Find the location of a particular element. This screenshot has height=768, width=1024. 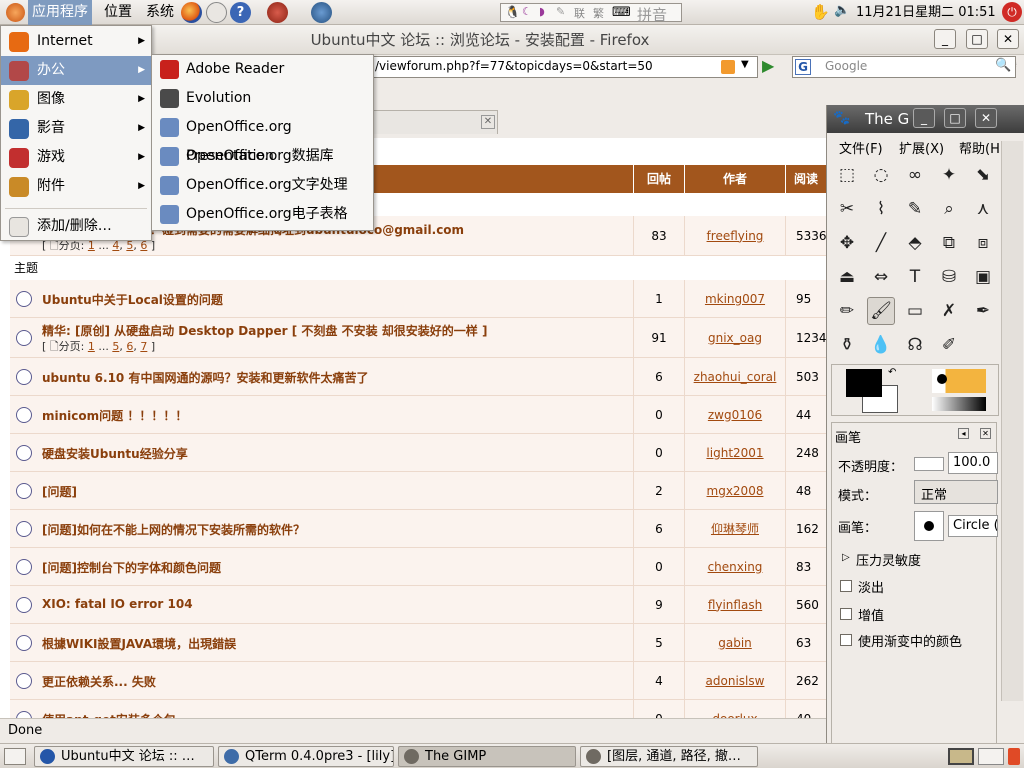

panel-menu-icon: ◂ is located at coordinates (963, 433).